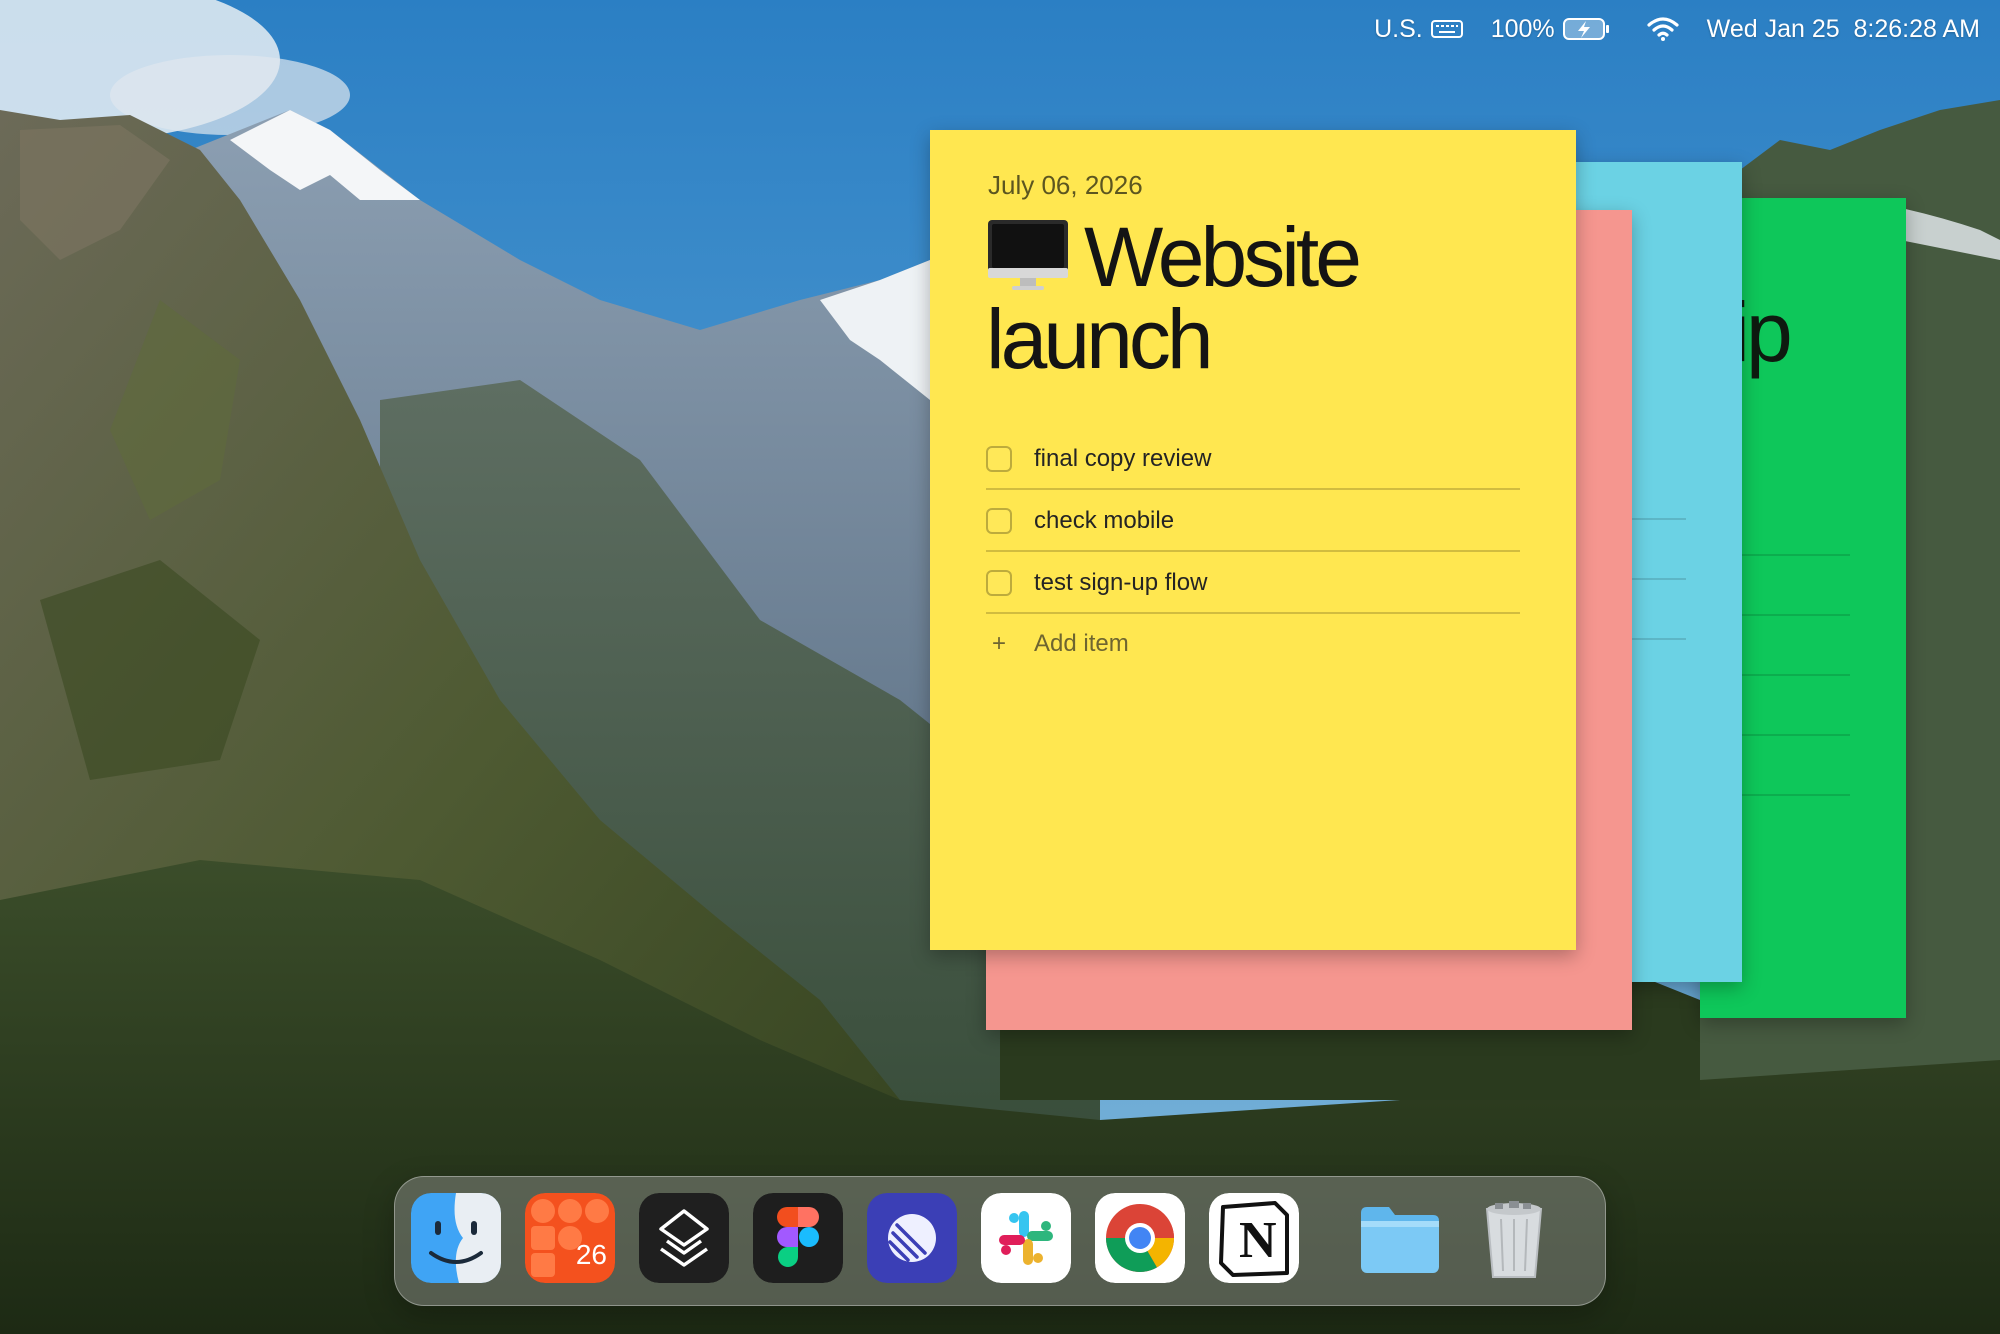 The width and height of the screenshot is (2000, 1334). Describe the element at coordinates (1104, 521) in the screenshot. I see `checklist-item-label: check mobile` at that location.